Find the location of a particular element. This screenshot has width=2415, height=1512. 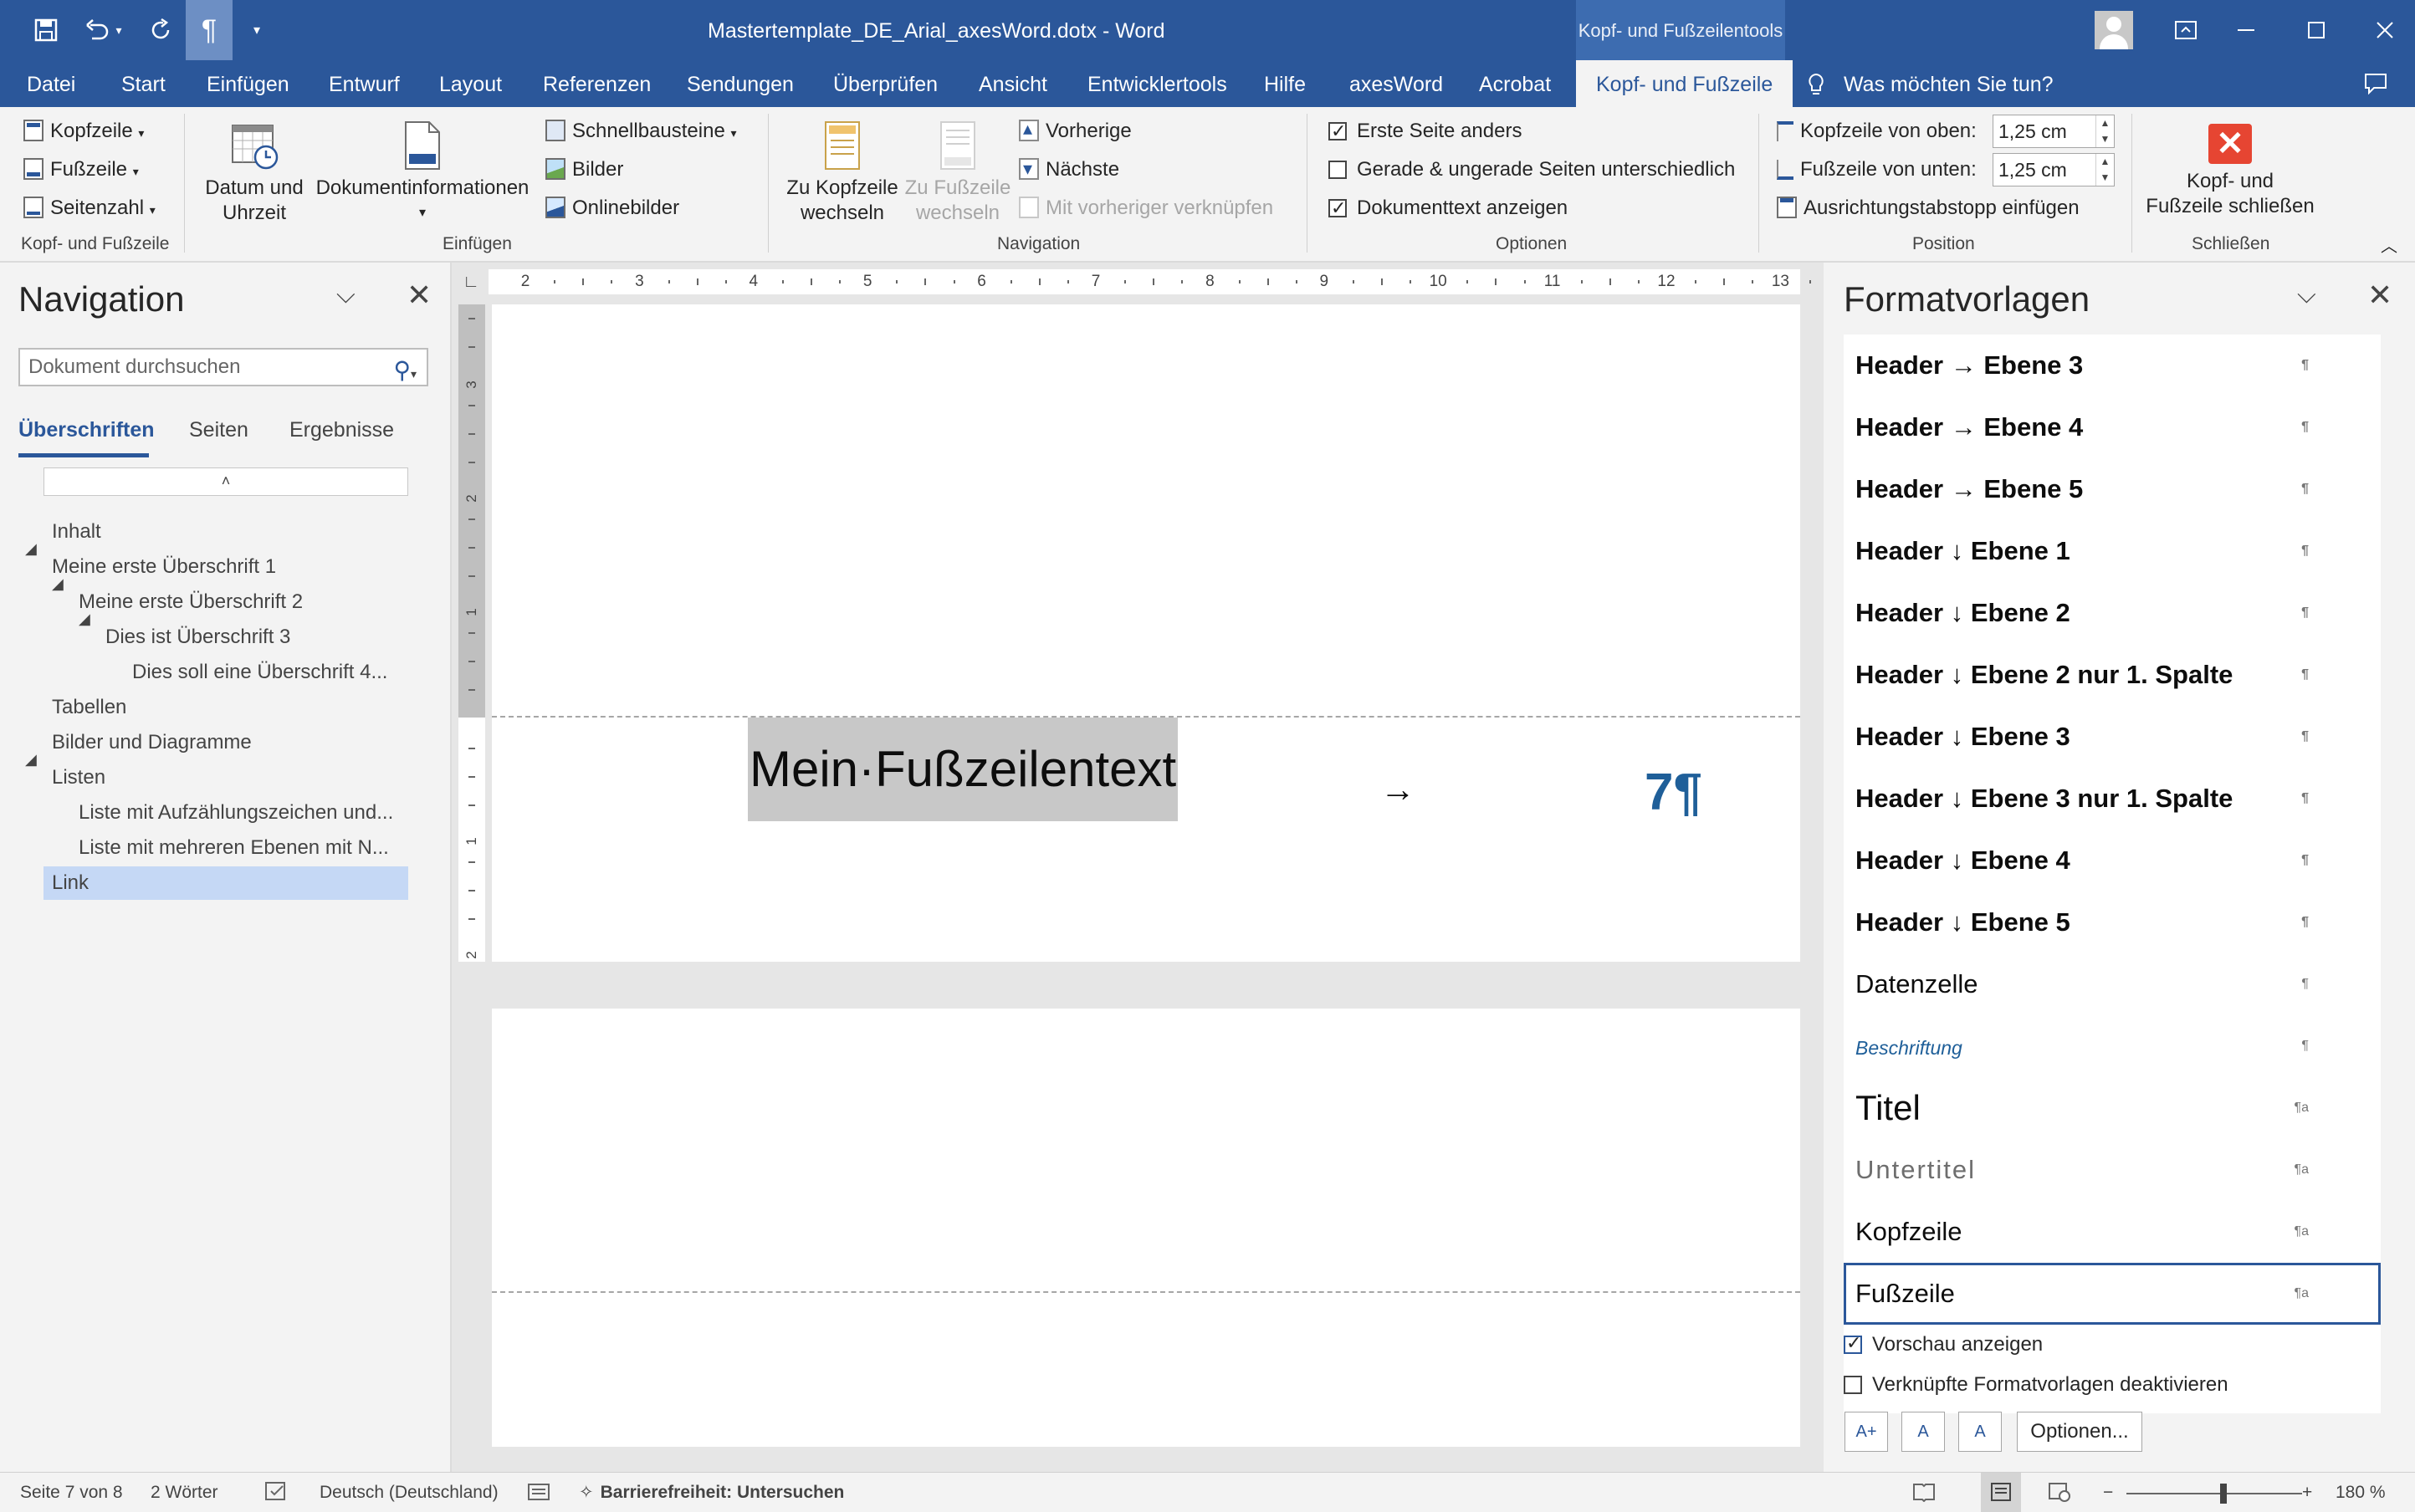

tab-ergebnisse: Ergebnisse is located at coordinates (342, 430).